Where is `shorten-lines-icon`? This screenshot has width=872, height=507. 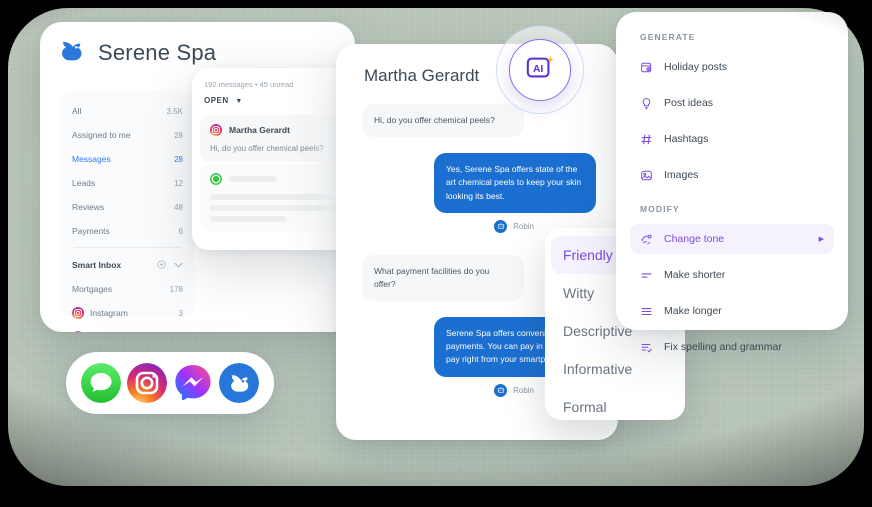 shorten-lines-icon is located at coordinates (646, 275).